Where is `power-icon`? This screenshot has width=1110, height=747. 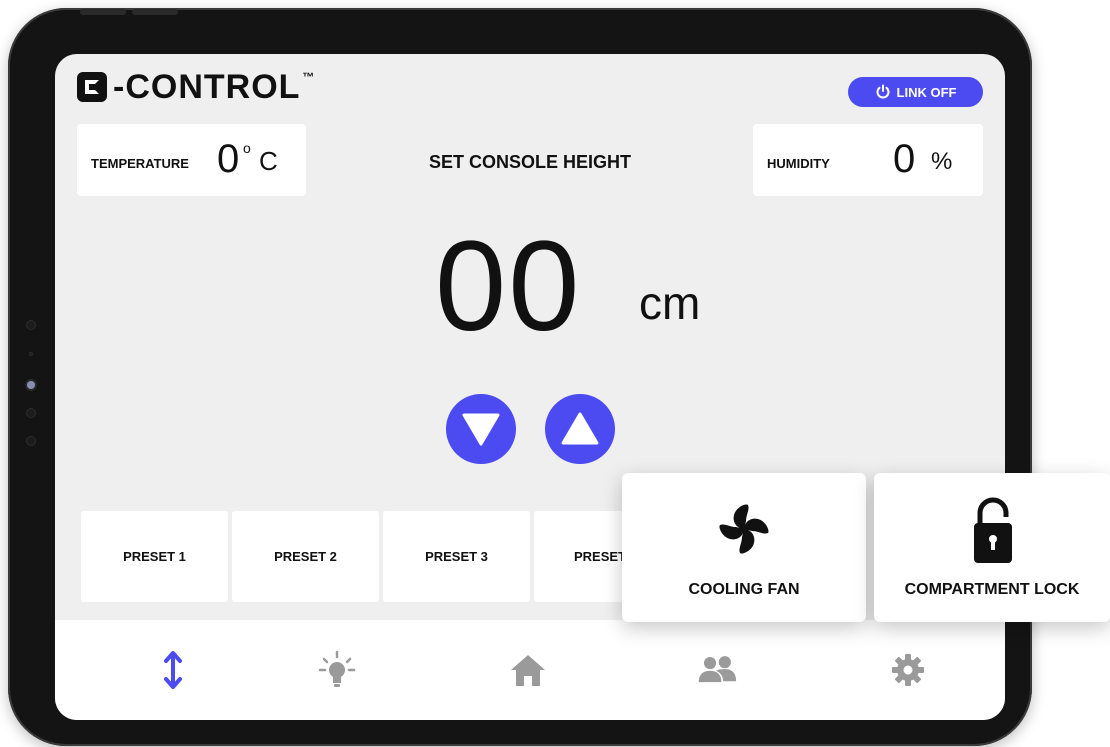
power-icon is located at coordinates (882, 91).